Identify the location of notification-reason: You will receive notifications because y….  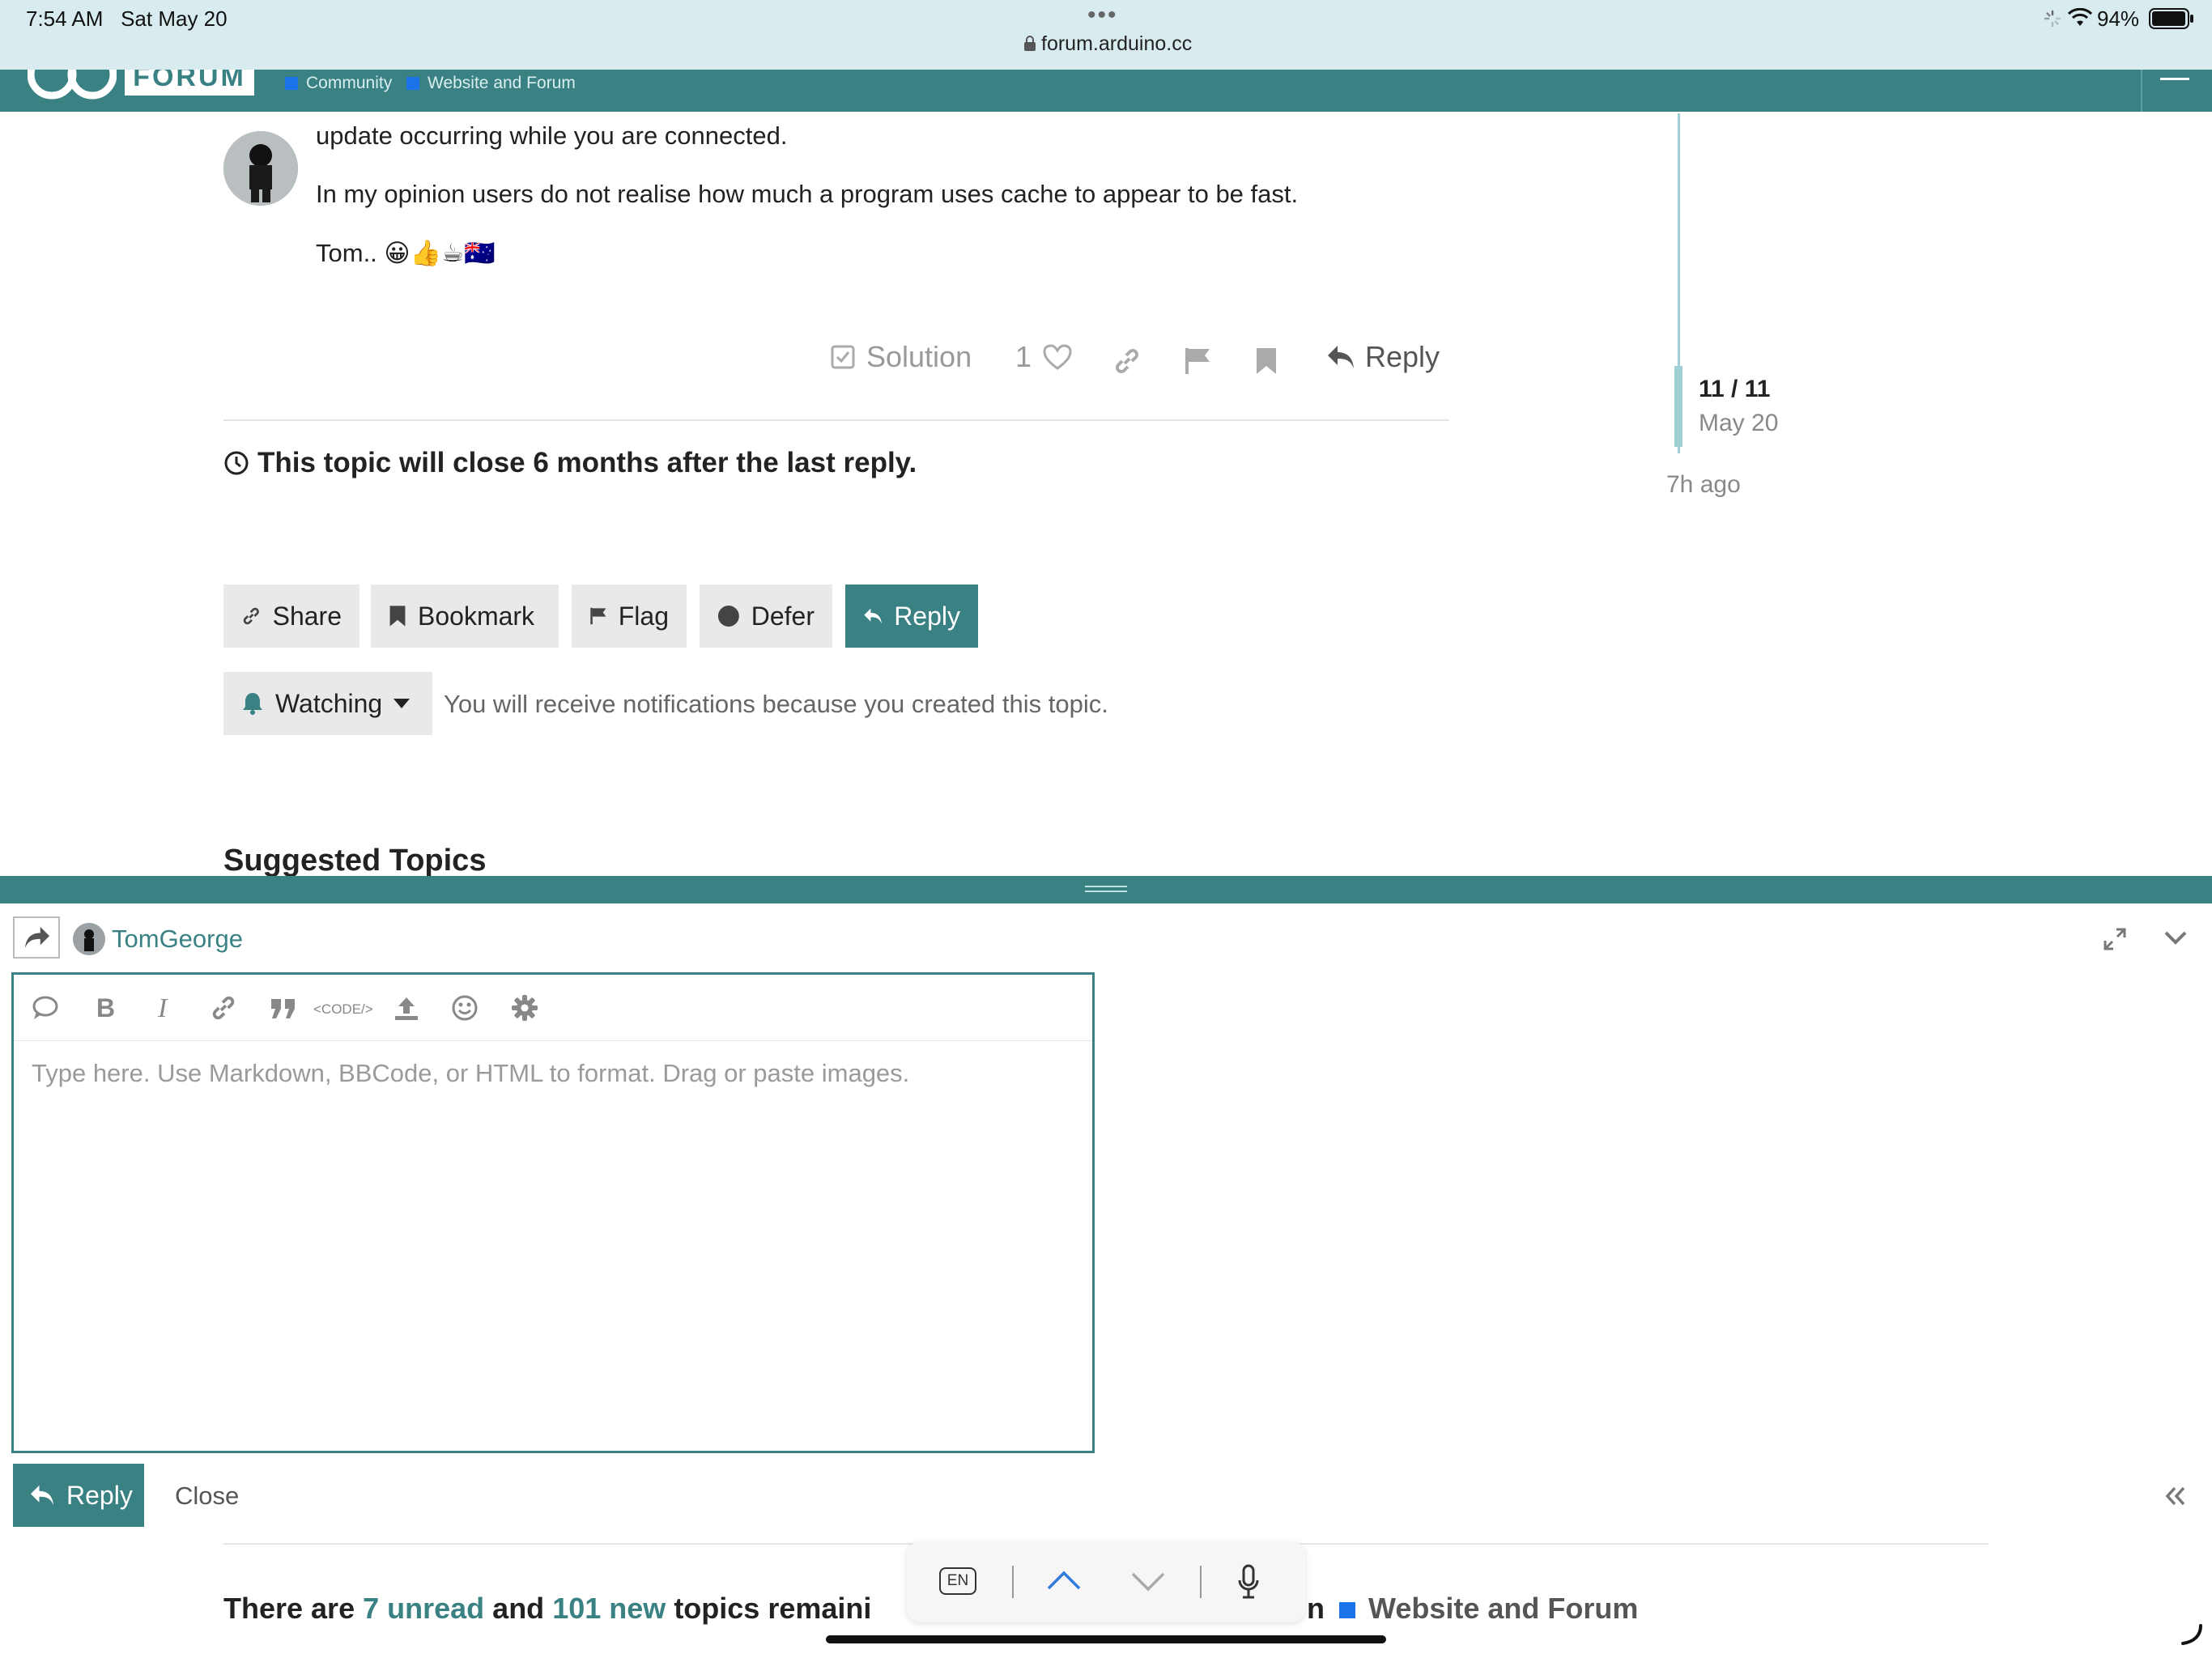
(776, 704).